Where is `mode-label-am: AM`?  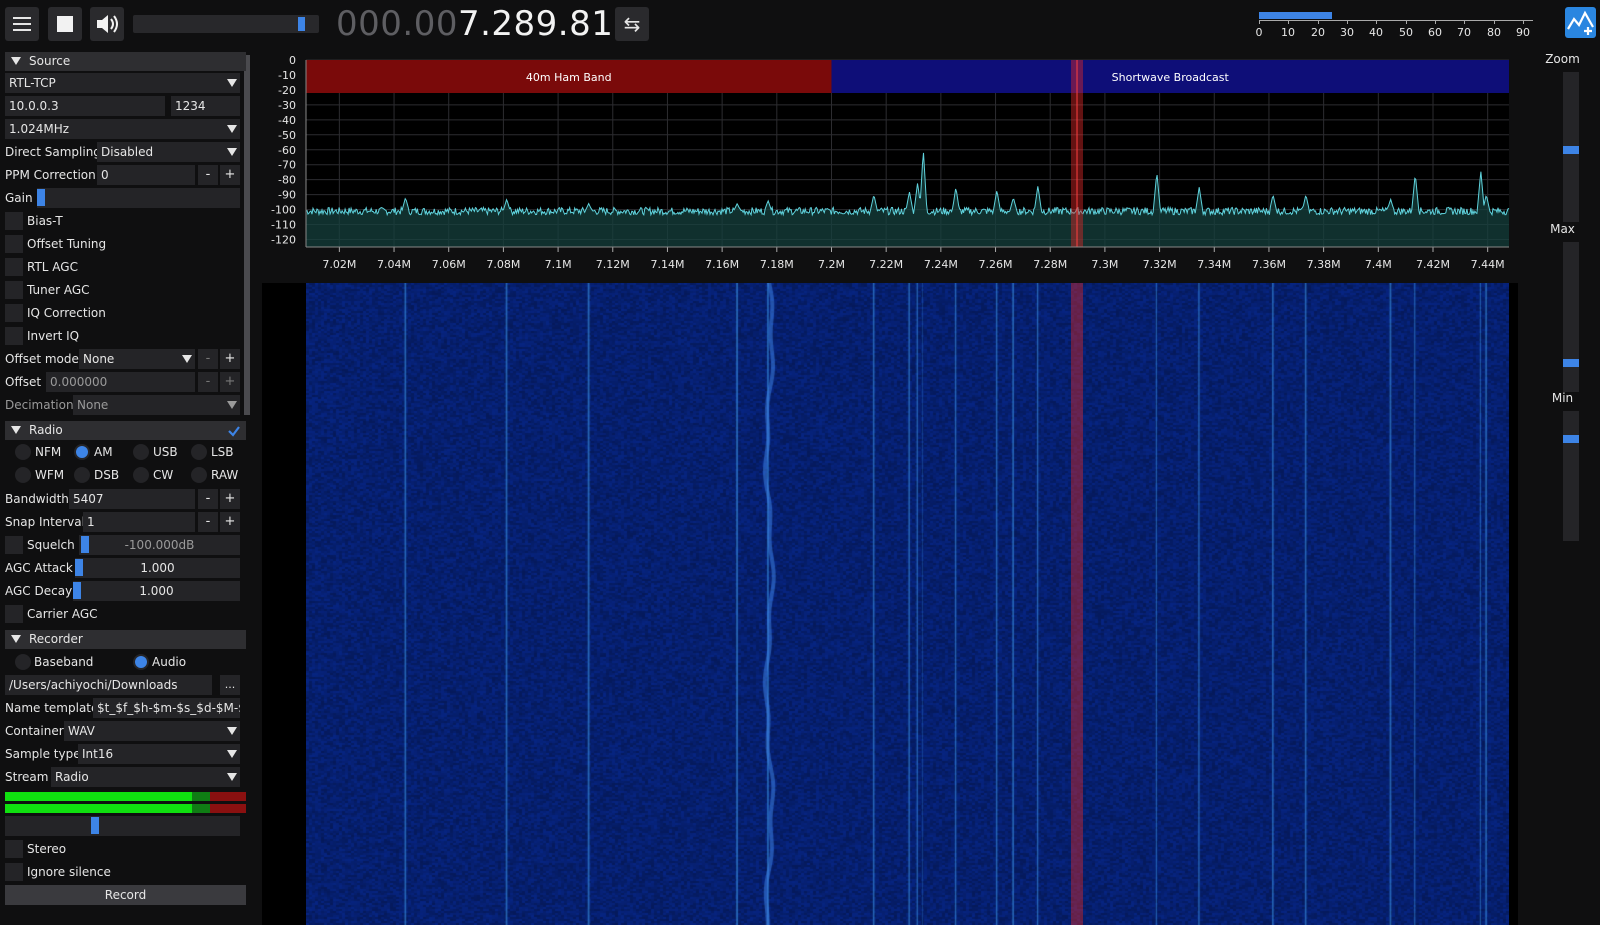 mode-label-am: AM is located at coordinates (103, 452).